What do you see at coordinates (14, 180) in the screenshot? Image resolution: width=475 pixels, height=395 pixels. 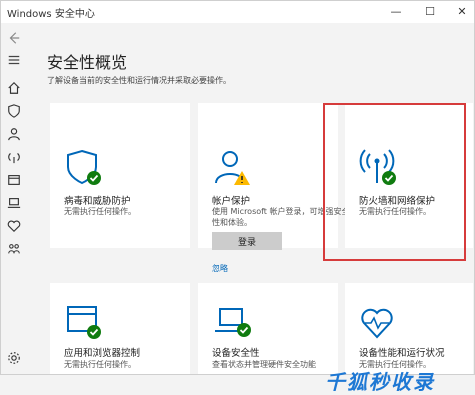 I see `app-browser-icon` at bounding box center [14, 180].